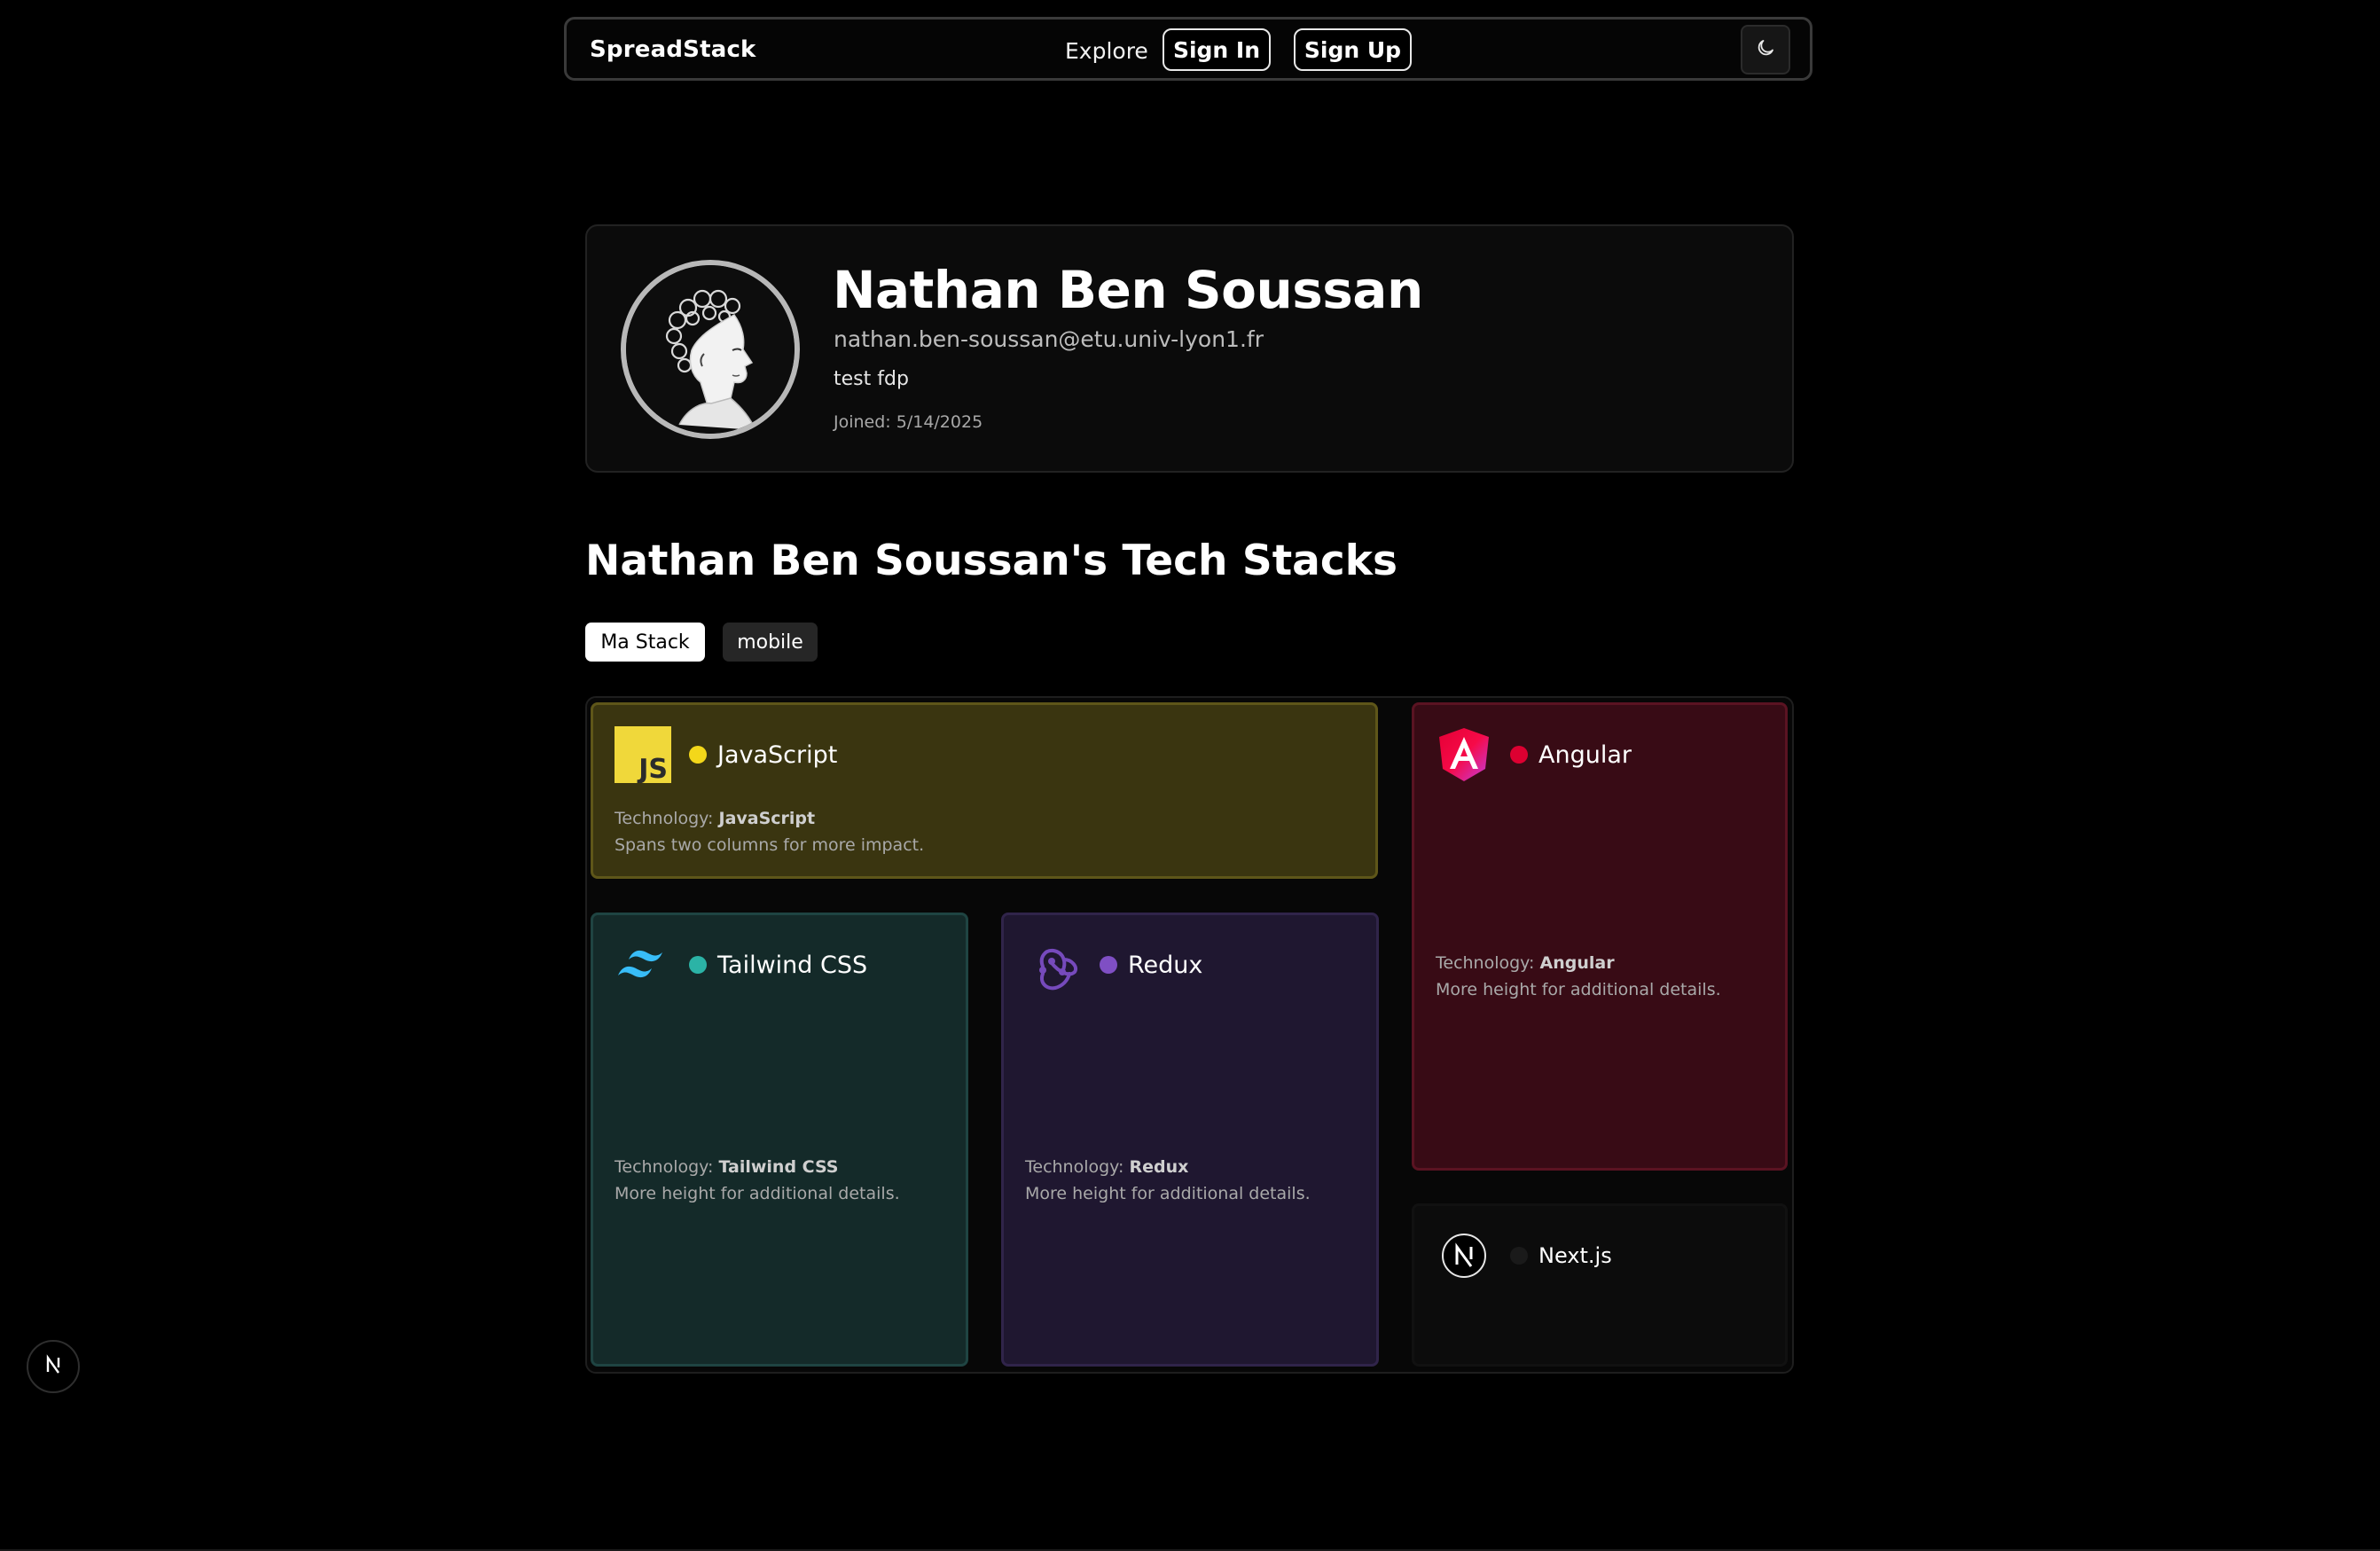  Describe the element at coordinates (908, 422) in the screenshot. I see `profile-joined-date: Joined: 5/14/2025` at that location.